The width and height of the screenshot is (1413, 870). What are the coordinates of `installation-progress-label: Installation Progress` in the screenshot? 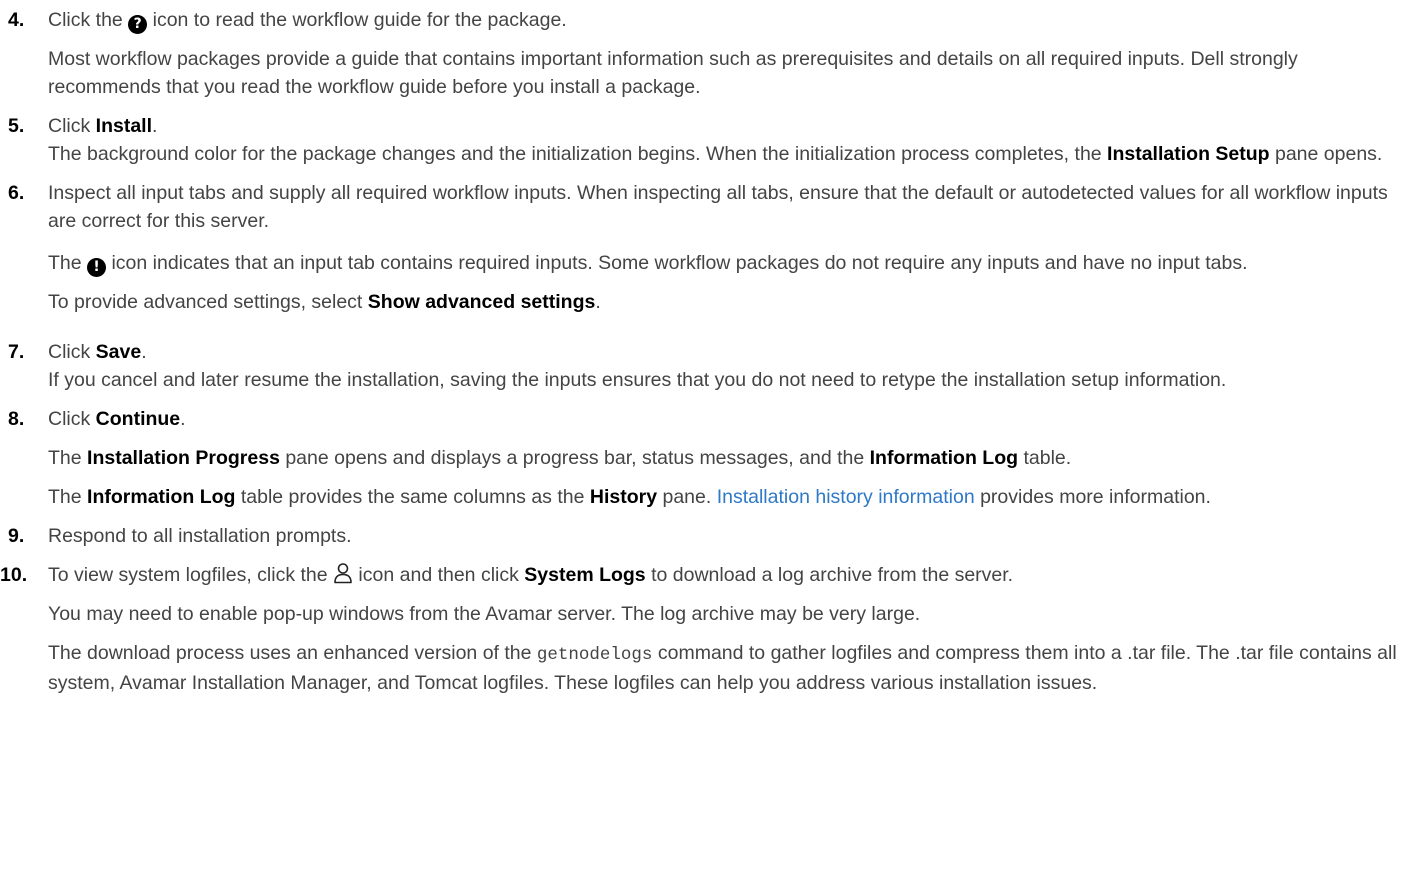 It's located at (183, 458).